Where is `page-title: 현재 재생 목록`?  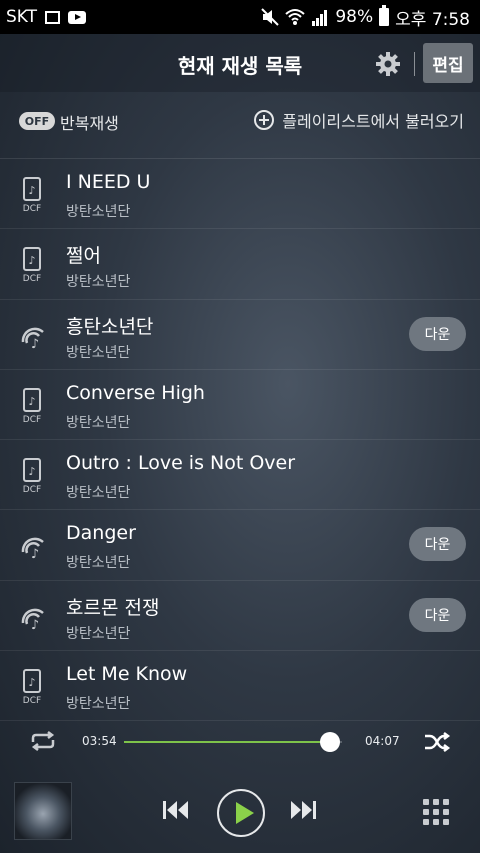
page-title: 현재 재생 목록 is located at coordinates (240, 66).